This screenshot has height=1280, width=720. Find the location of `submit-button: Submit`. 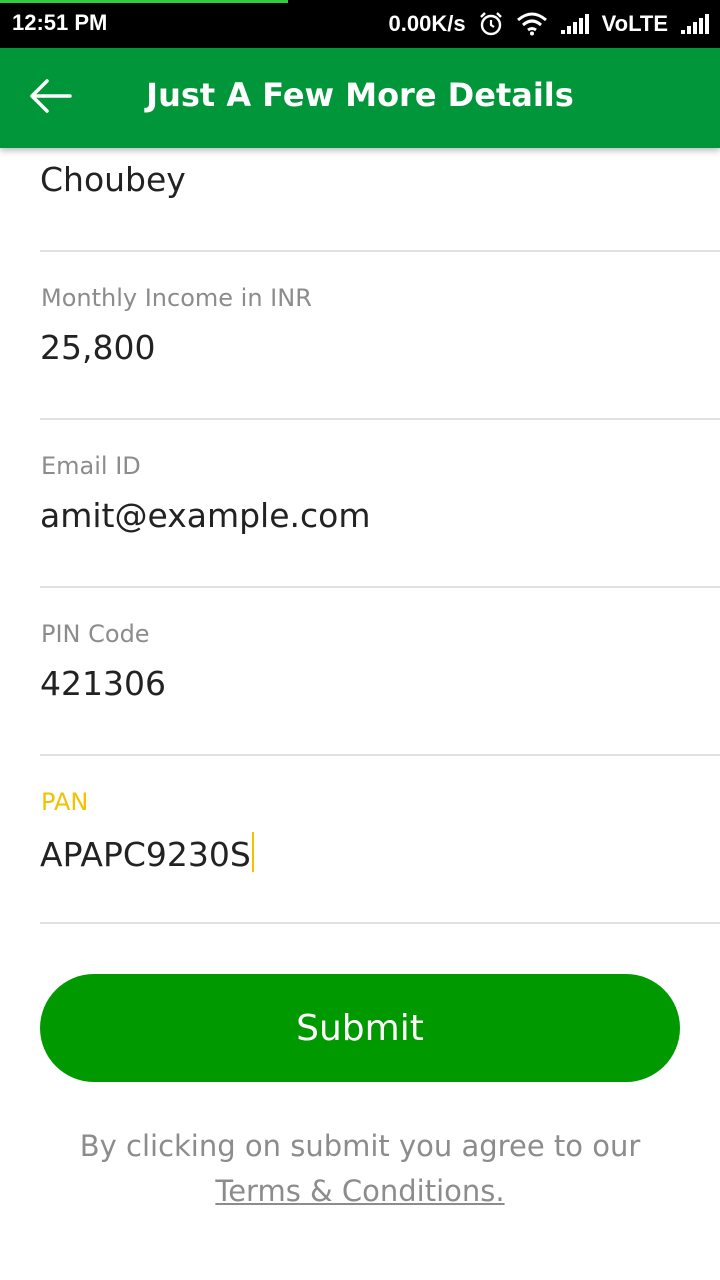

submit-button: Submit is located at coordinates (360, 1028).